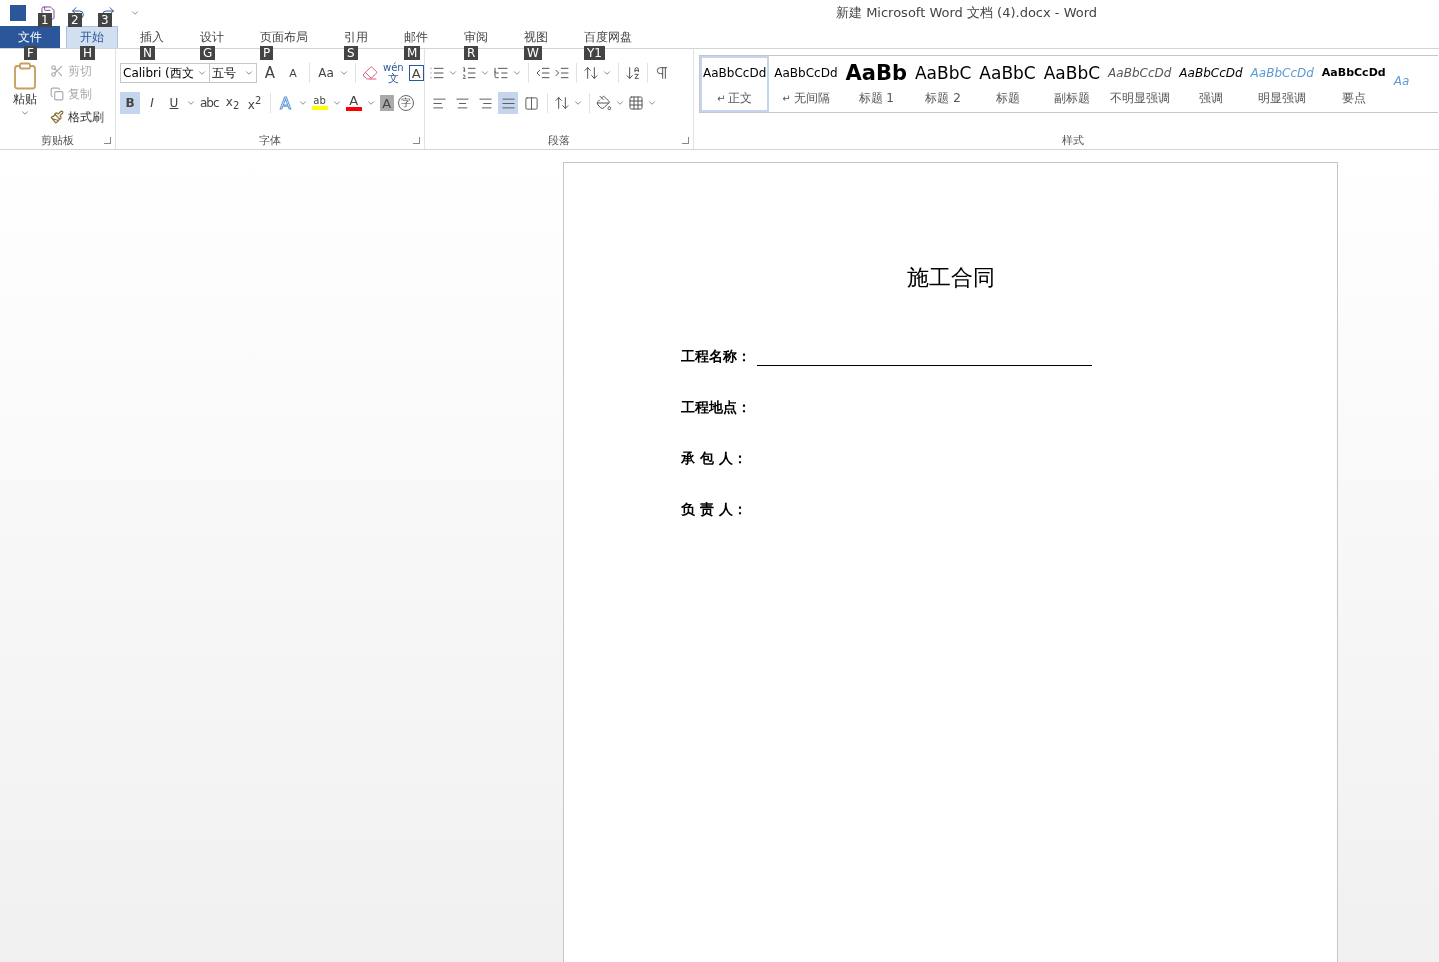 The image size is (1439, 962). Describe the element at coordinates (967, 13) in the screenshot. I see `window-title: 新建 Microsoft Word 文档 (4).docx - Word` at that location.